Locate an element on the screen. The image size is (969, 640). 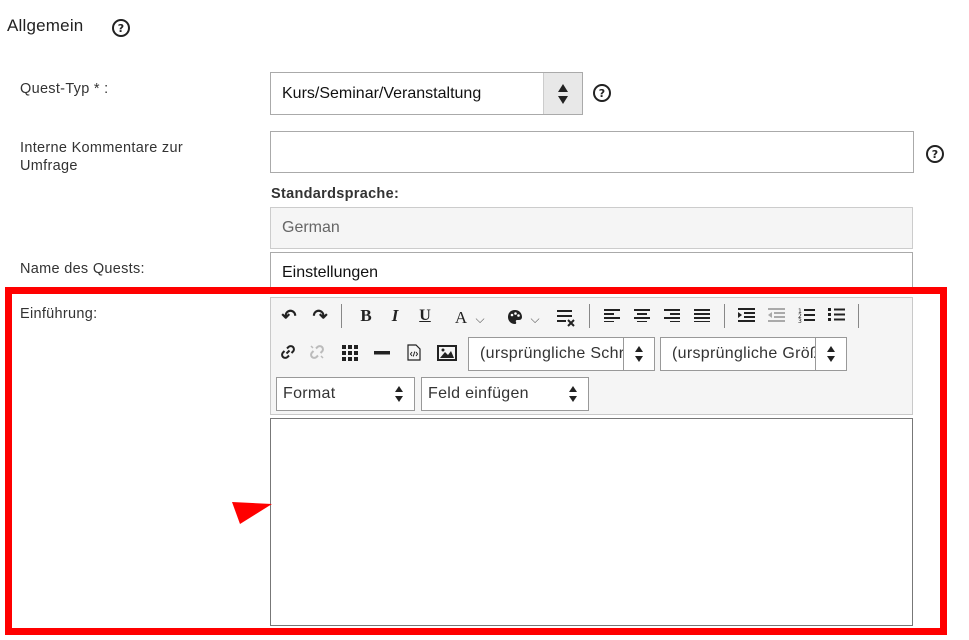
section-title: Allgemein is located at coordinates (45, 25).